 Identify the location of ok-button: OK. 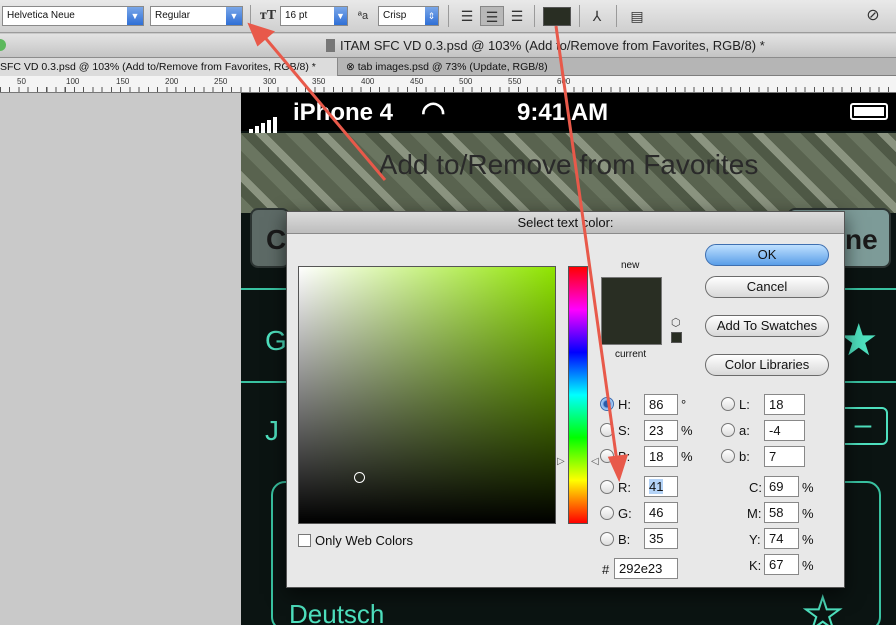
(767, 255).